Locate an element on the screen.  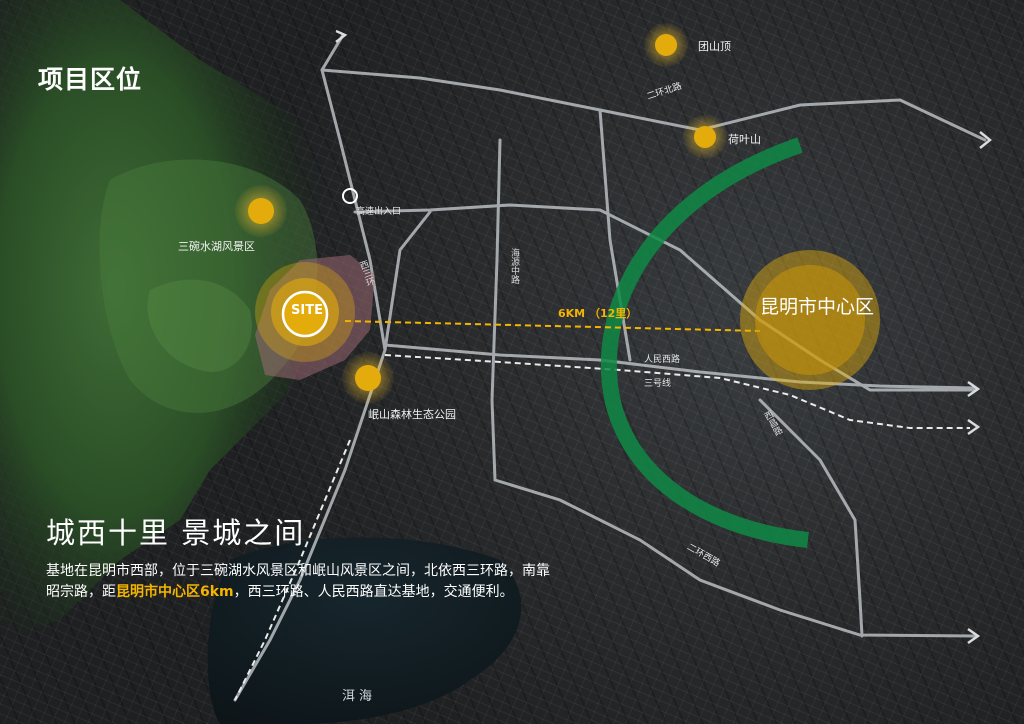
road-label-haiyuan: 海源中路 is located at coordinates (514, 266).